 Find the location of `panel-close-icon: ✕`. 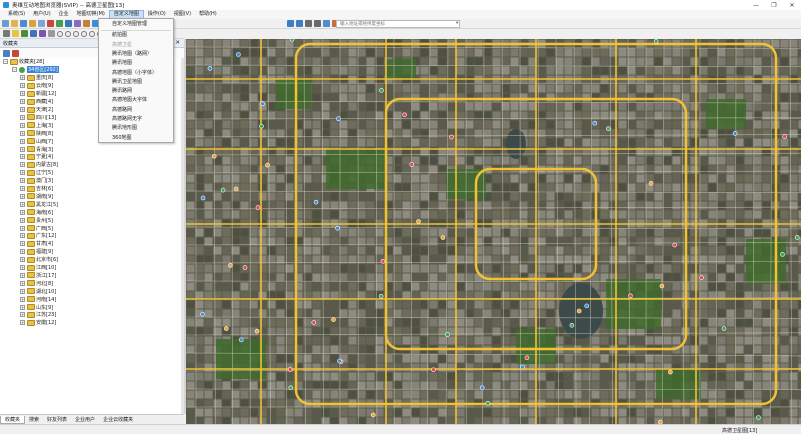

panel-close-icon: ✕ is located at coordinates (179, 43).